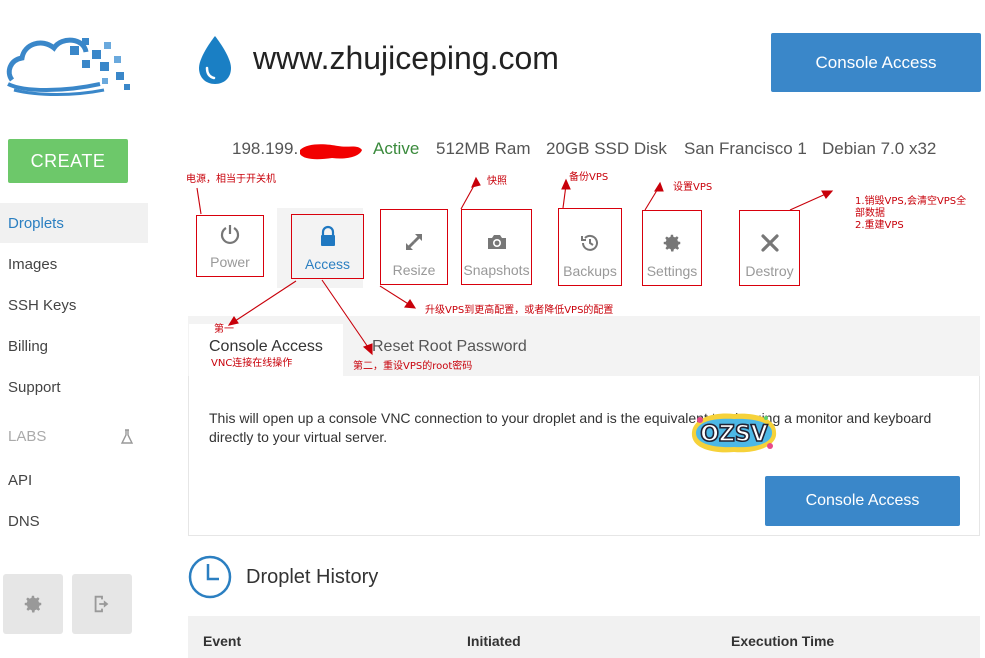 This screenshot has width=985, height=658. What do you see at coordinates (265, 148) in the screenshot?
I see `ip-address: 198.199.` at bounding box center [265, 148].